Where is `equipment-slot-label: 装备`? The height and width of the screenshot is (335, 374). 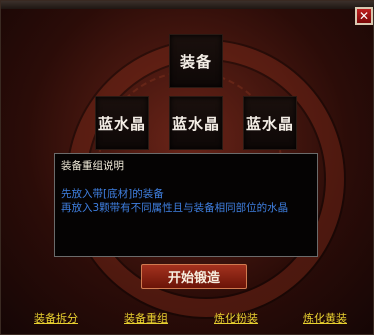
equipment-slot-label: 装备 is located at coordinates (195, 61).